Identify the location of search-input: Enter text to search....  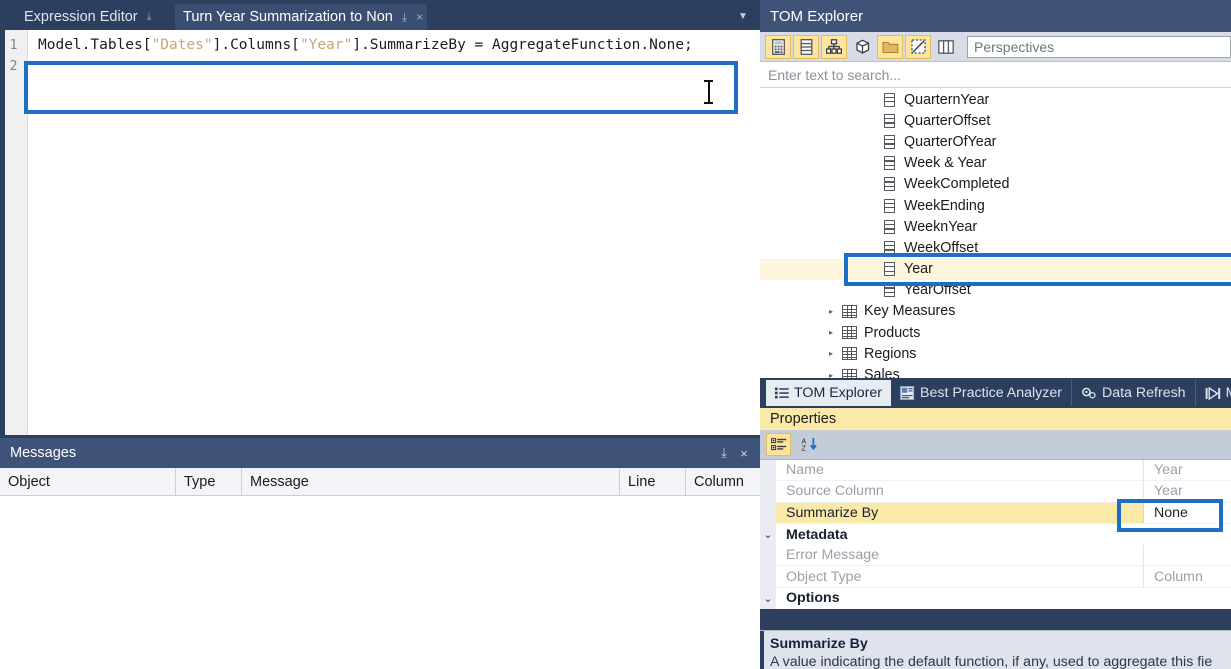
(995, 75).